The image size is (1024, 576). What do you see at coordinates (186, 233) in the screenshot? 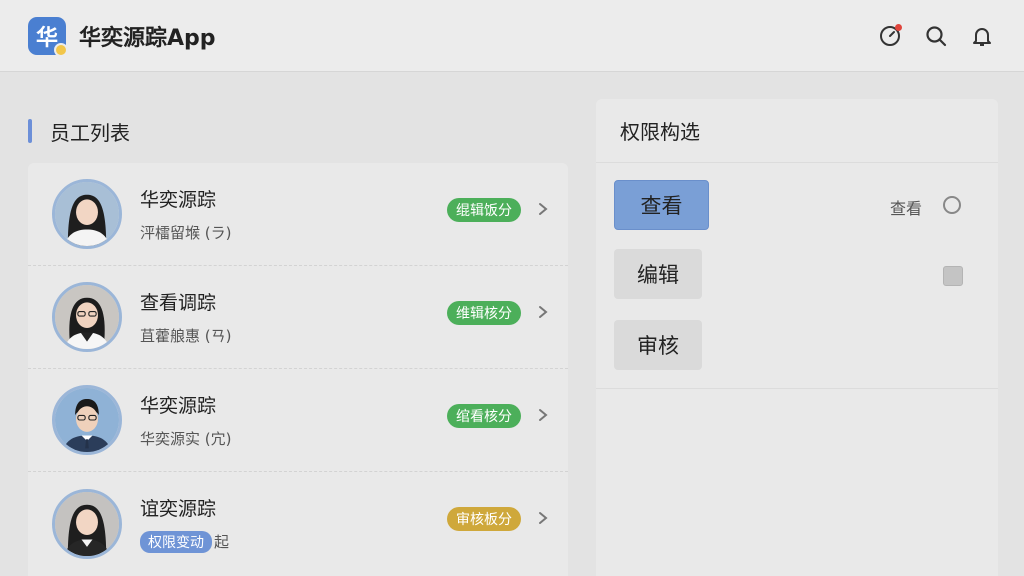
I see `employee-subtitle: 泙檑留堠 (ラ)` at bounding box center [186, 233].